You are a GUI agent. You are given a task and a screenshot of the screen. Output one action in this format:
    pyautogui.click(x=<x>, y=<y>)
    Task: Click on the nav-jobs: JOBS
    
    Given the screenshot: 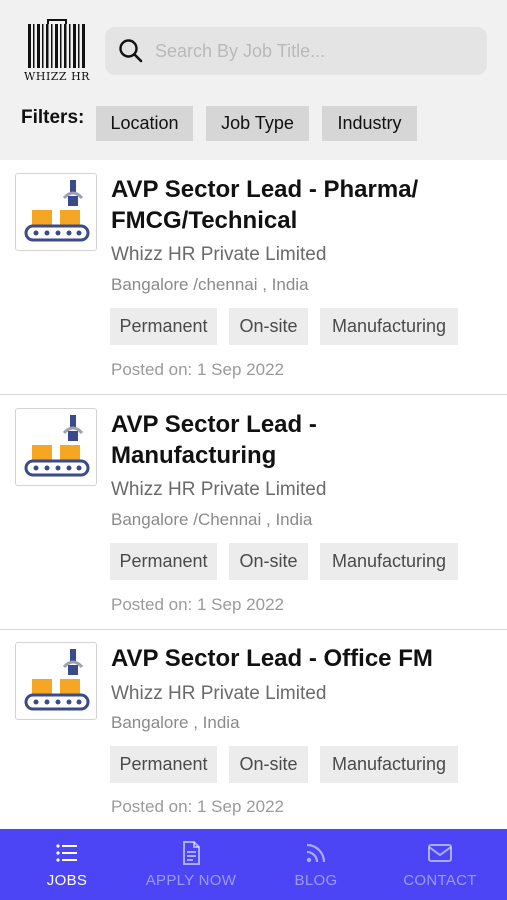 What is the action you would take?
    pyautogui.click(x=67, y=864)
    